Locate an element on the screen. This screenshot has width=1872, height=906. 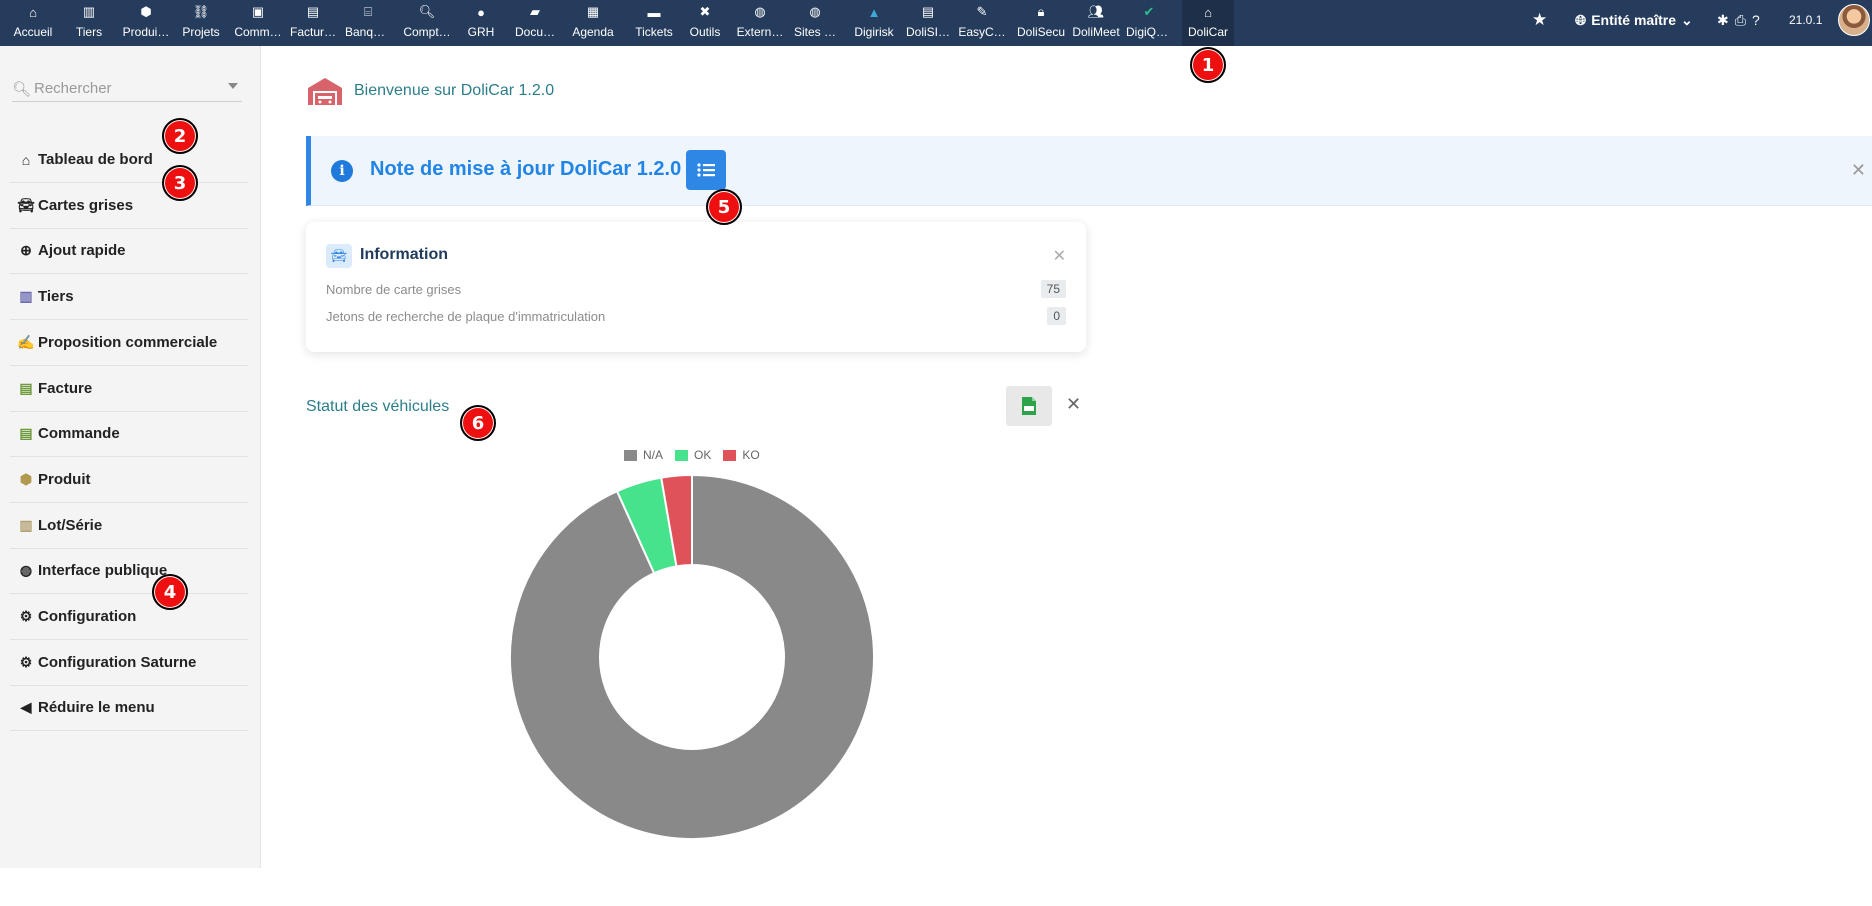
row-value: 0 is located at coordinates (1056, 316).